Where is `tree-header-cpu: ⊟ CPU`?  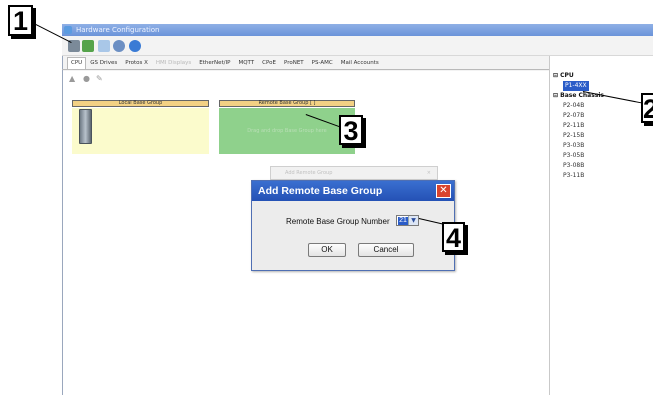
tree-header-cpu: ⊟ CPU is located at coordinates (578, 76).